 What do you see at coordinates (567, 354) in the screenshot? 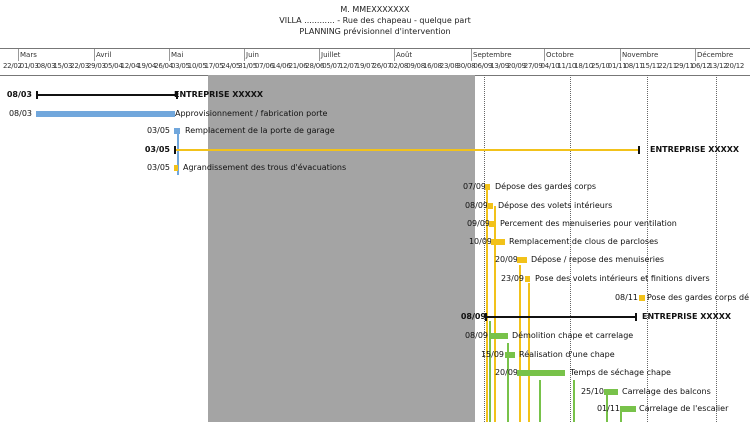
I see `task-label: Réalisation d'une chape` at bounding box center [567, 354].